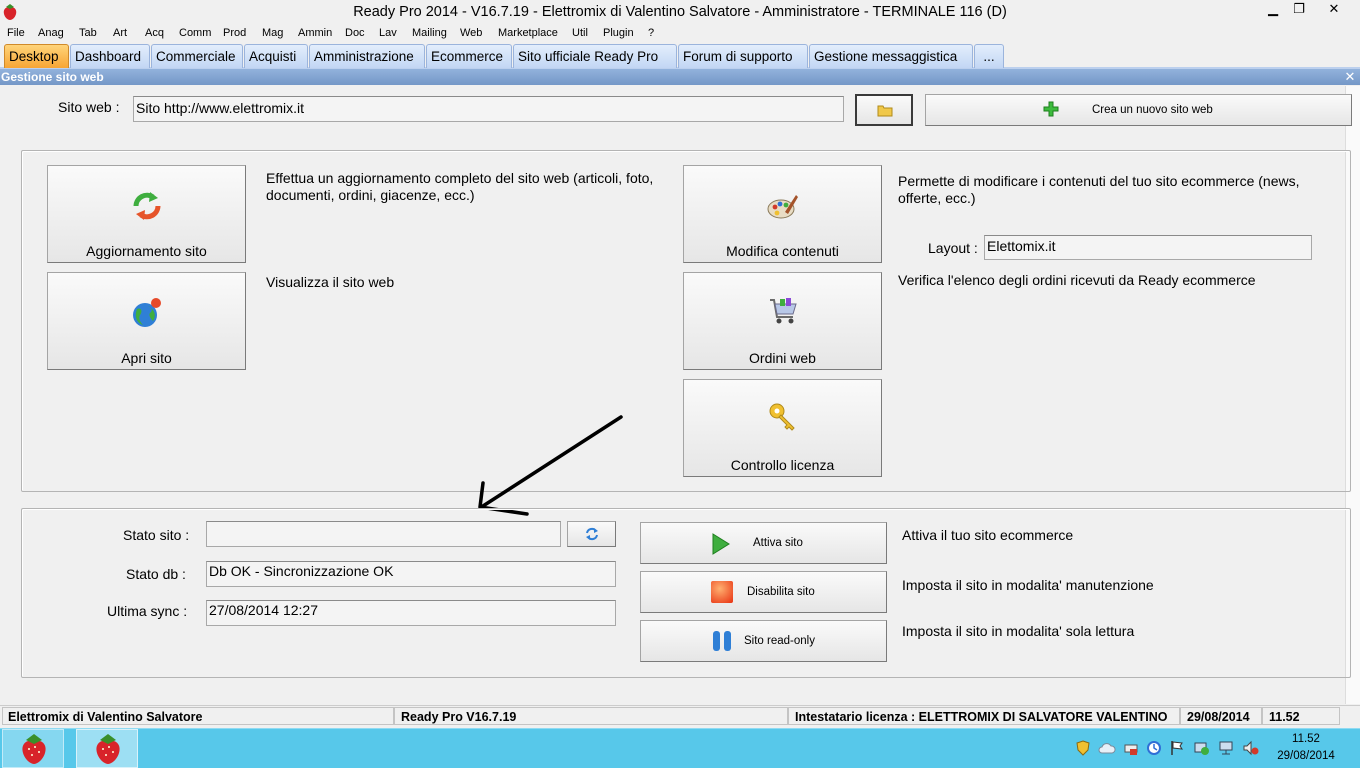 The image size is (1360, 768). I want to click on palette-icon, so click(782, 207).